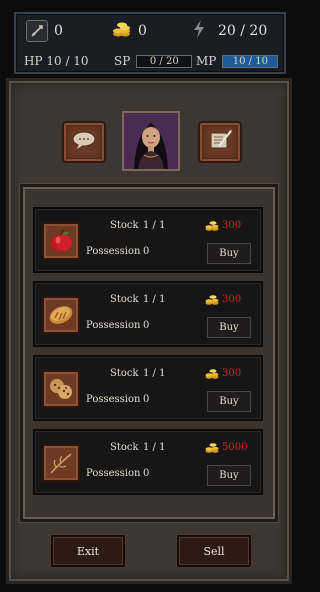 The image size is (320, 592). What do you see at coordinates (122, 61) in the screenshot?
I see `sp-label: SP` at bounding box center [122, 61].